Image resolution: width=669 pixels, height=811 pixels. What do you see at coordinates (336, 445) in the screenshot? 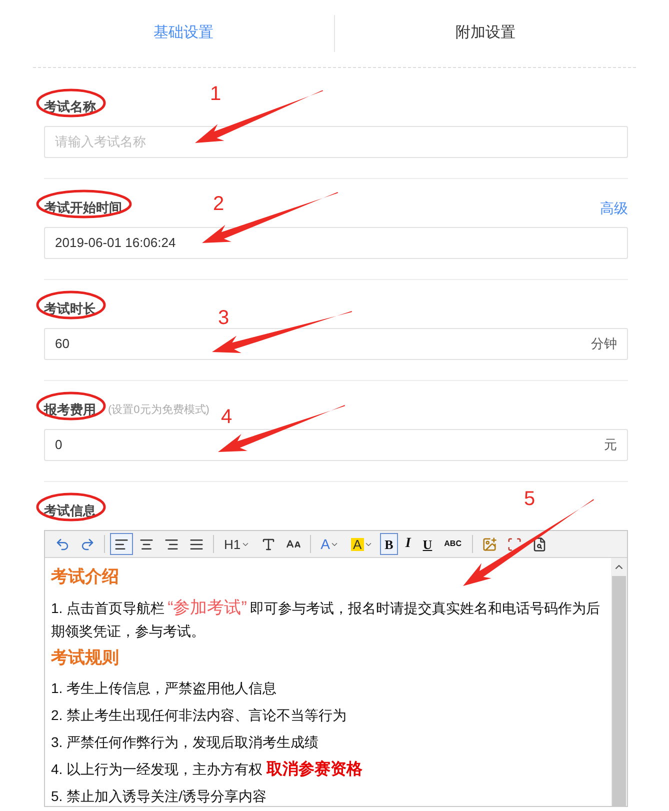
I see `input-field: 0 元` at bounding box center [336, 445].